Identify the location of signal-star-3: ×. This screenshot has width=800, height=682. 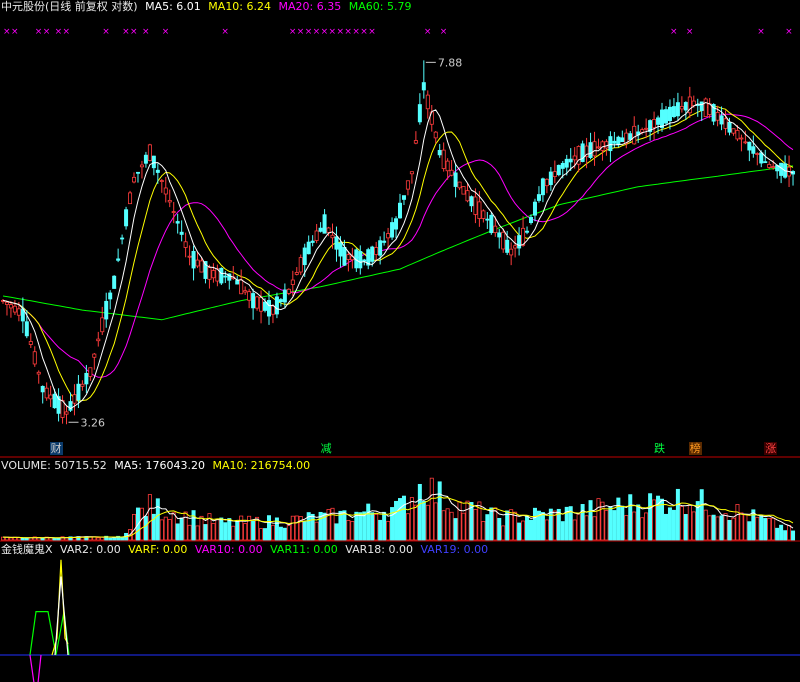
(47, 32).